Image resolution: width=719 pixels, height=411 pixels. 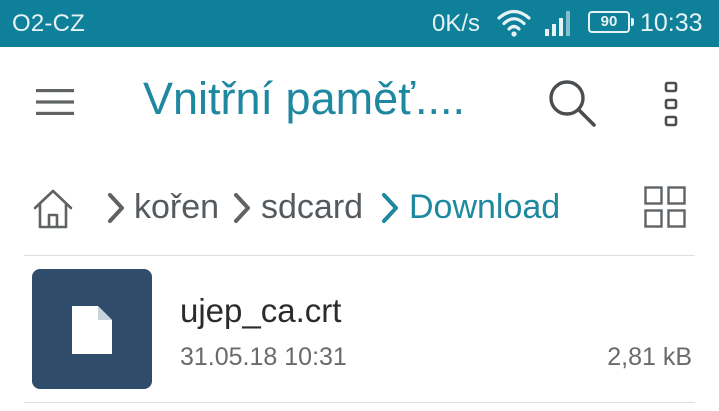 I want to click on file-date: 31.05.18 10:31, so click(x=263, y=357).